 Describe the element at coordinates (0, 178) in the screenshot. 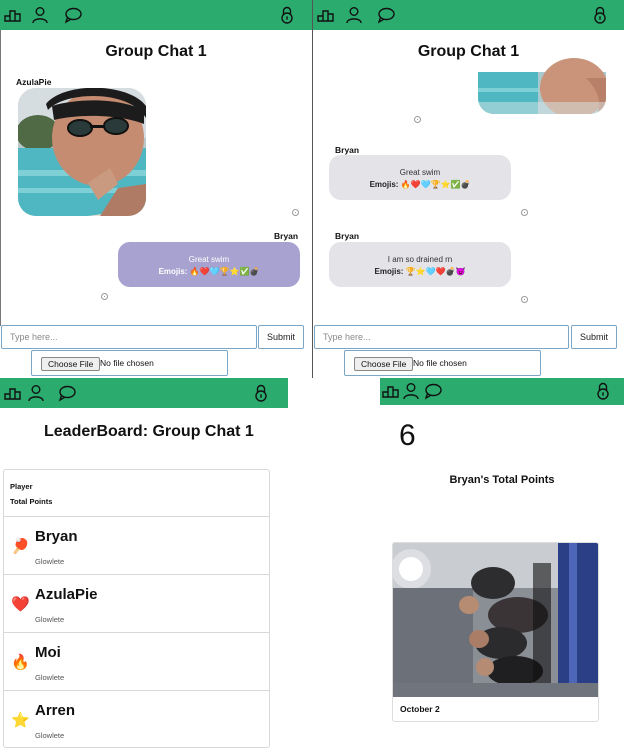

I see `divider` at that location.